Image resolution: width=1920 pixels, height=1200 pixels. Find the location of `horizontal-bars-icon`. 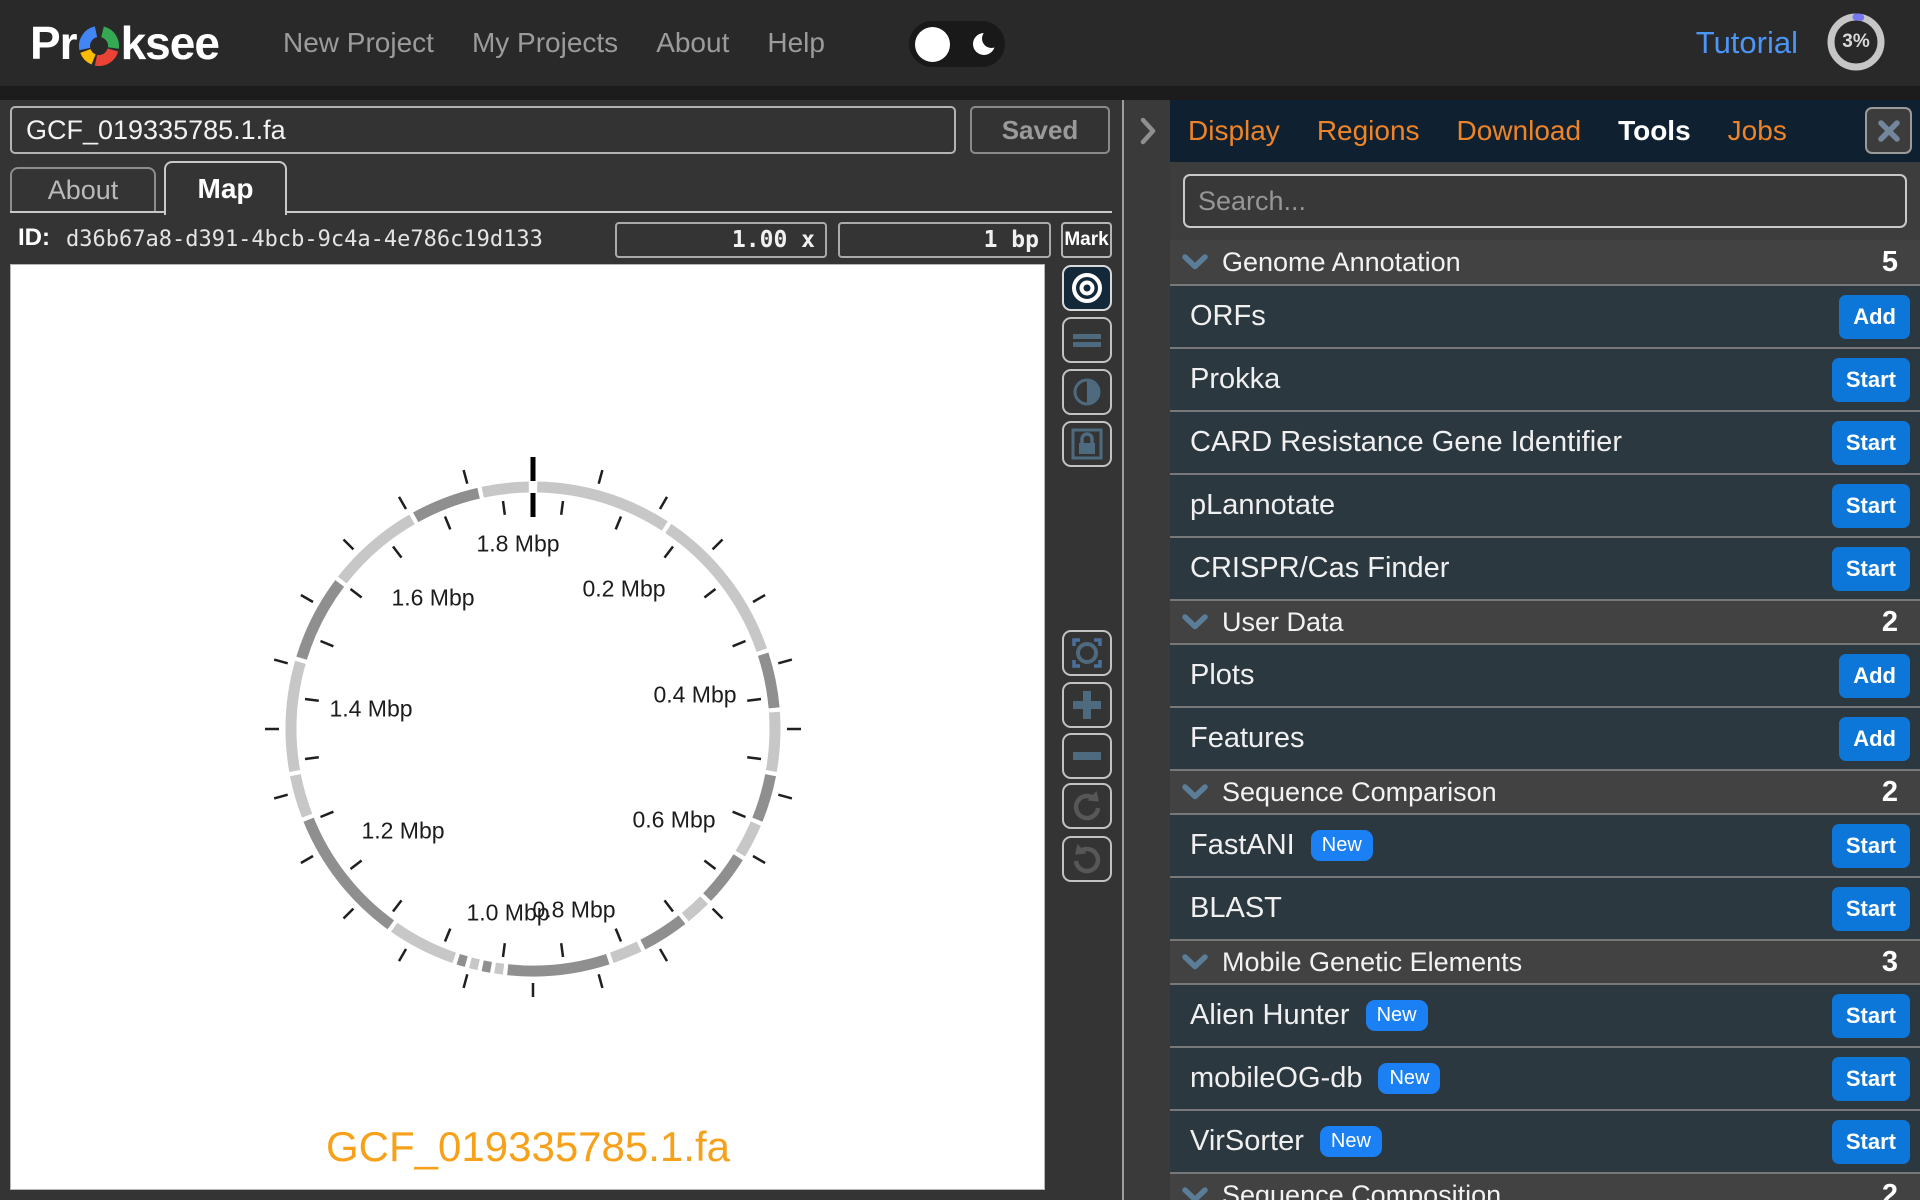

horizontal-bars-icon is located at coordinates (1087, 340).